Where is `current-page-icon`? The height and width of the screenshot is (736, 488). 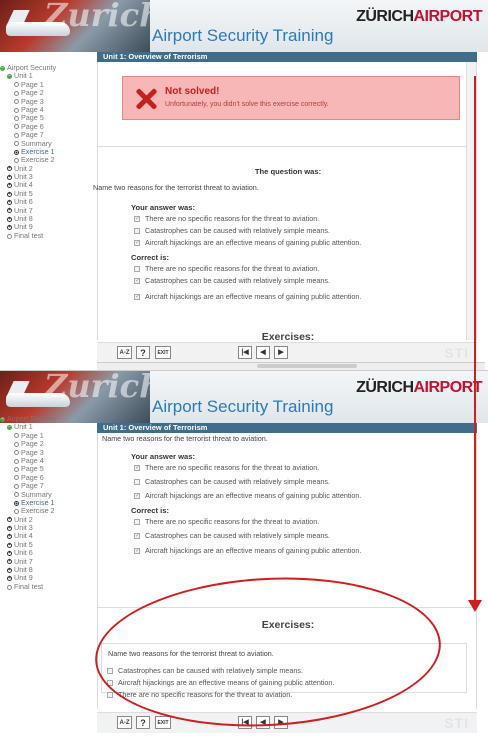 current-page-icon is located at coordinates (16, 503).